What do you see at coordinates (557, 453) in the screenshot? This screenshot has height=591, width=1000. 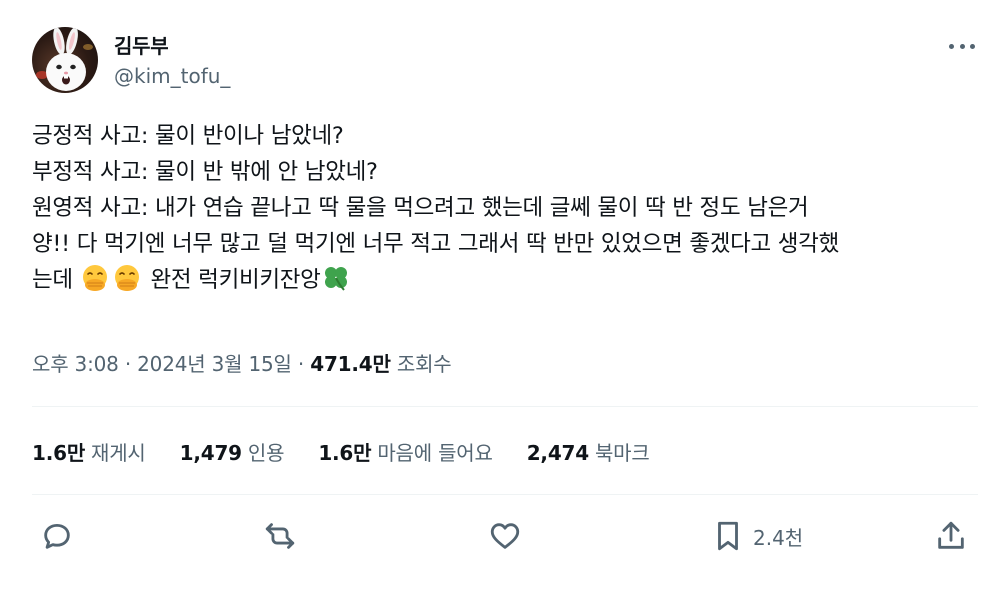 I see `bookmarks-count: 2,474` at bounding box center [557, 453].